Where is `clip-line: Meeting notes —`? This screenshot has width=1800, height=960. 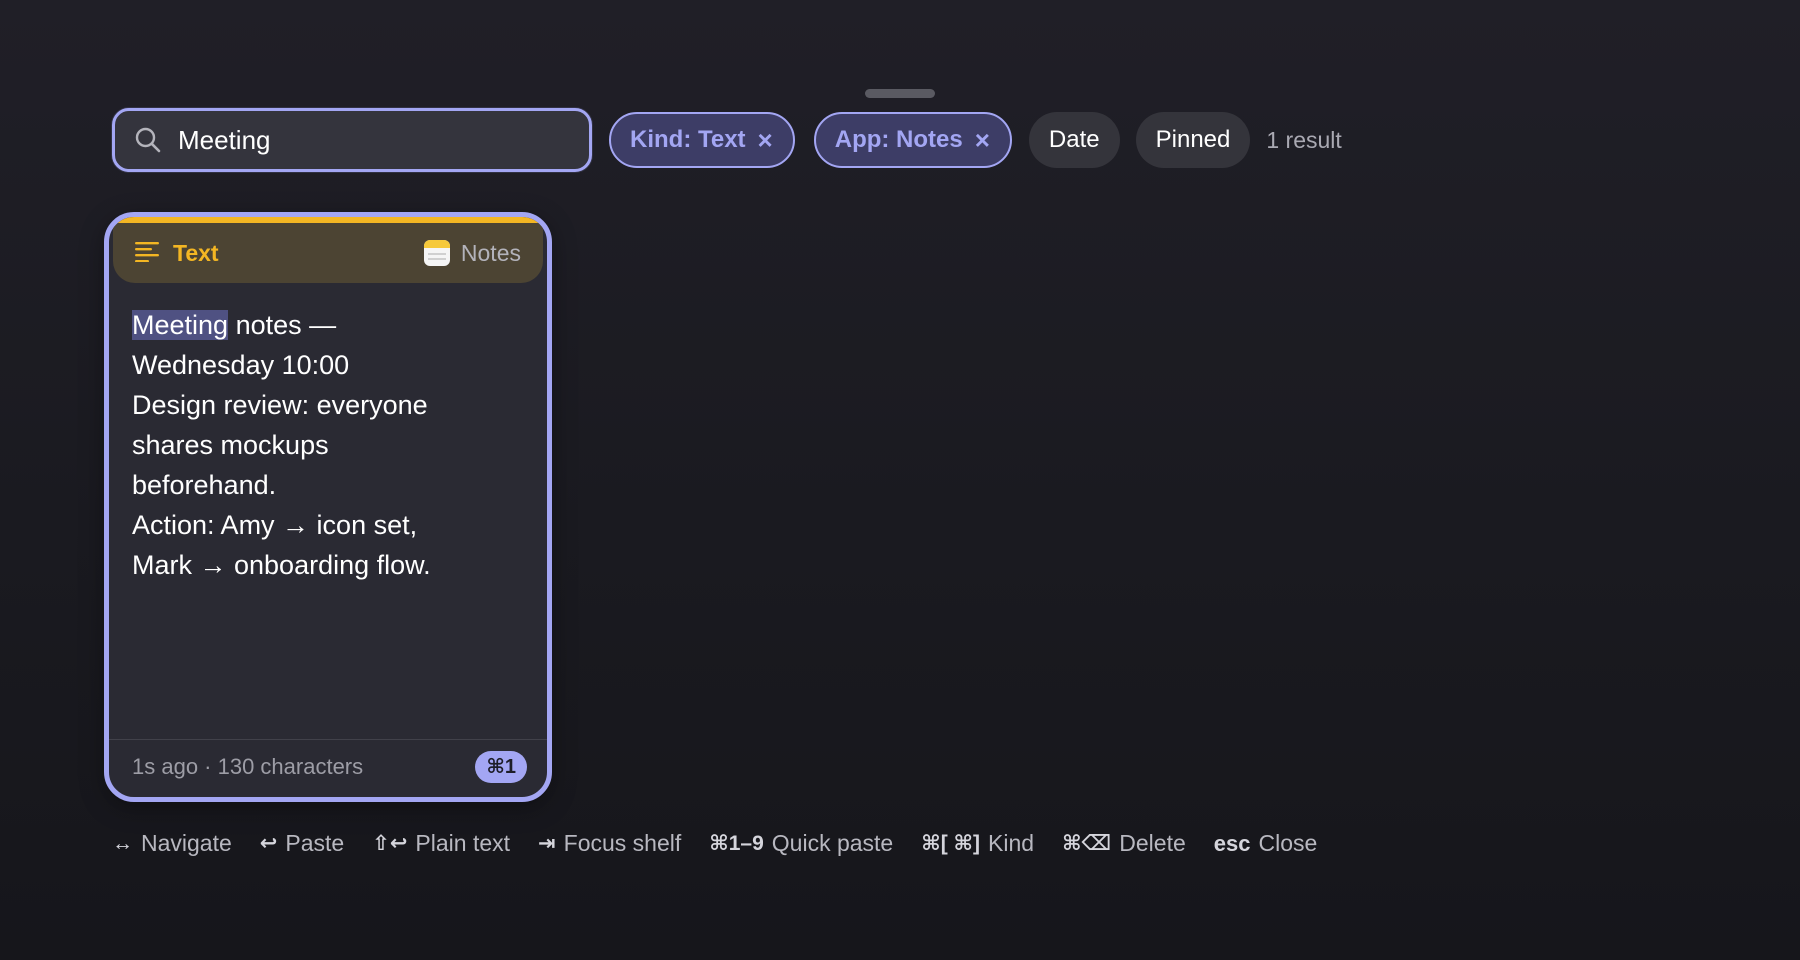 clip-line: Meeting notes — is located at coordinates (328, 325).